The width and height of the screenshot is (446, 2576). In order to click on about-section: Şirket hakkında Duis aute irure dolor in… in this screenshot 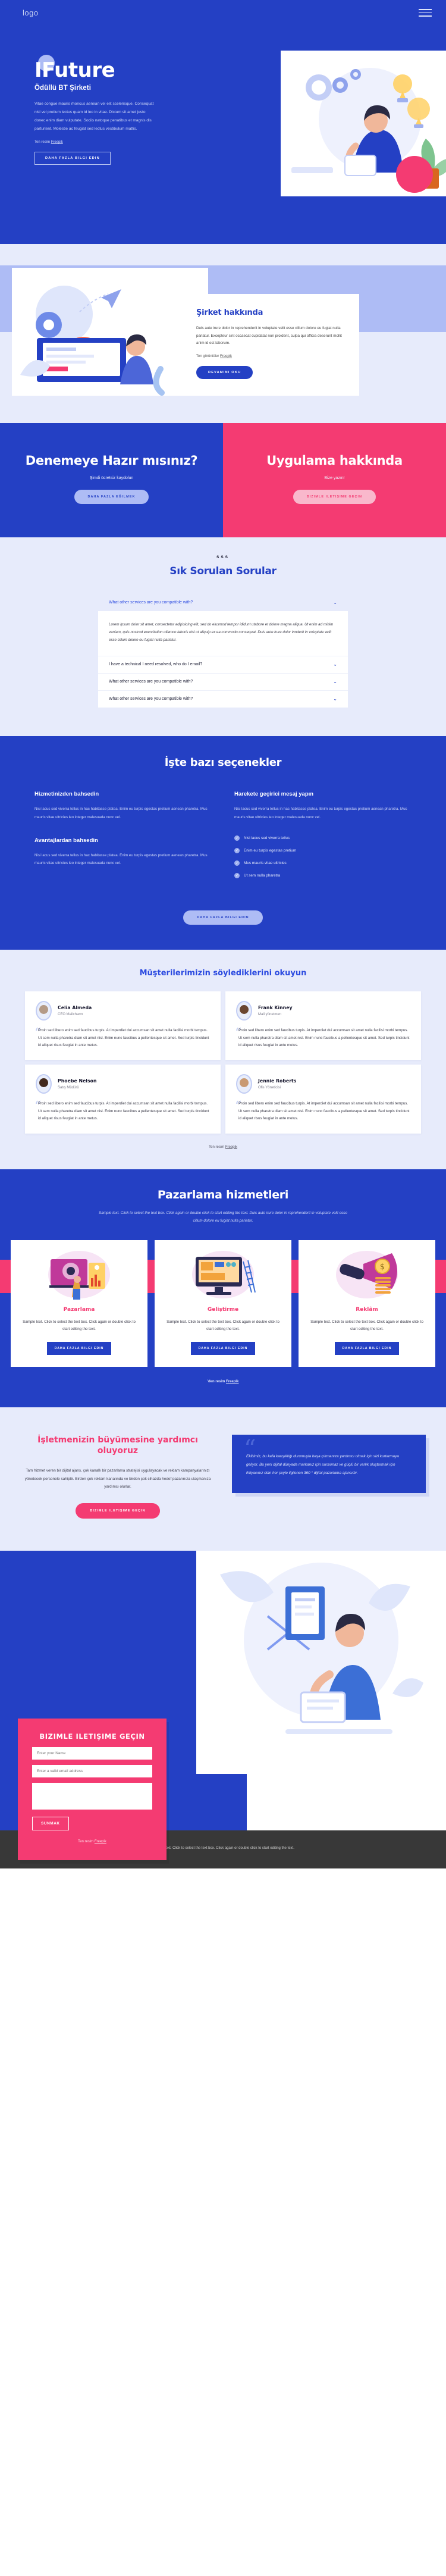, I will do `click(223, 333)`.